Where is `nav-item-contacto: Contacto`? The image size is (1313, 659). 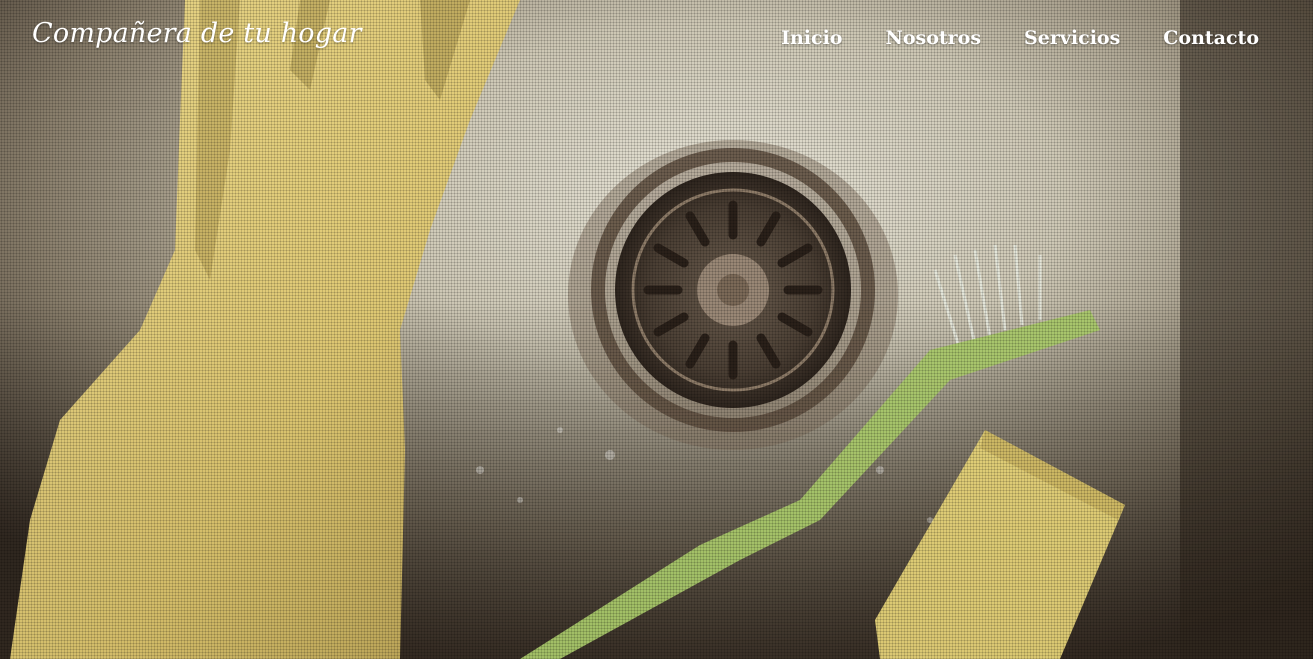
nav-item-contacto: Contacto is located at coordinates (1211, 38).